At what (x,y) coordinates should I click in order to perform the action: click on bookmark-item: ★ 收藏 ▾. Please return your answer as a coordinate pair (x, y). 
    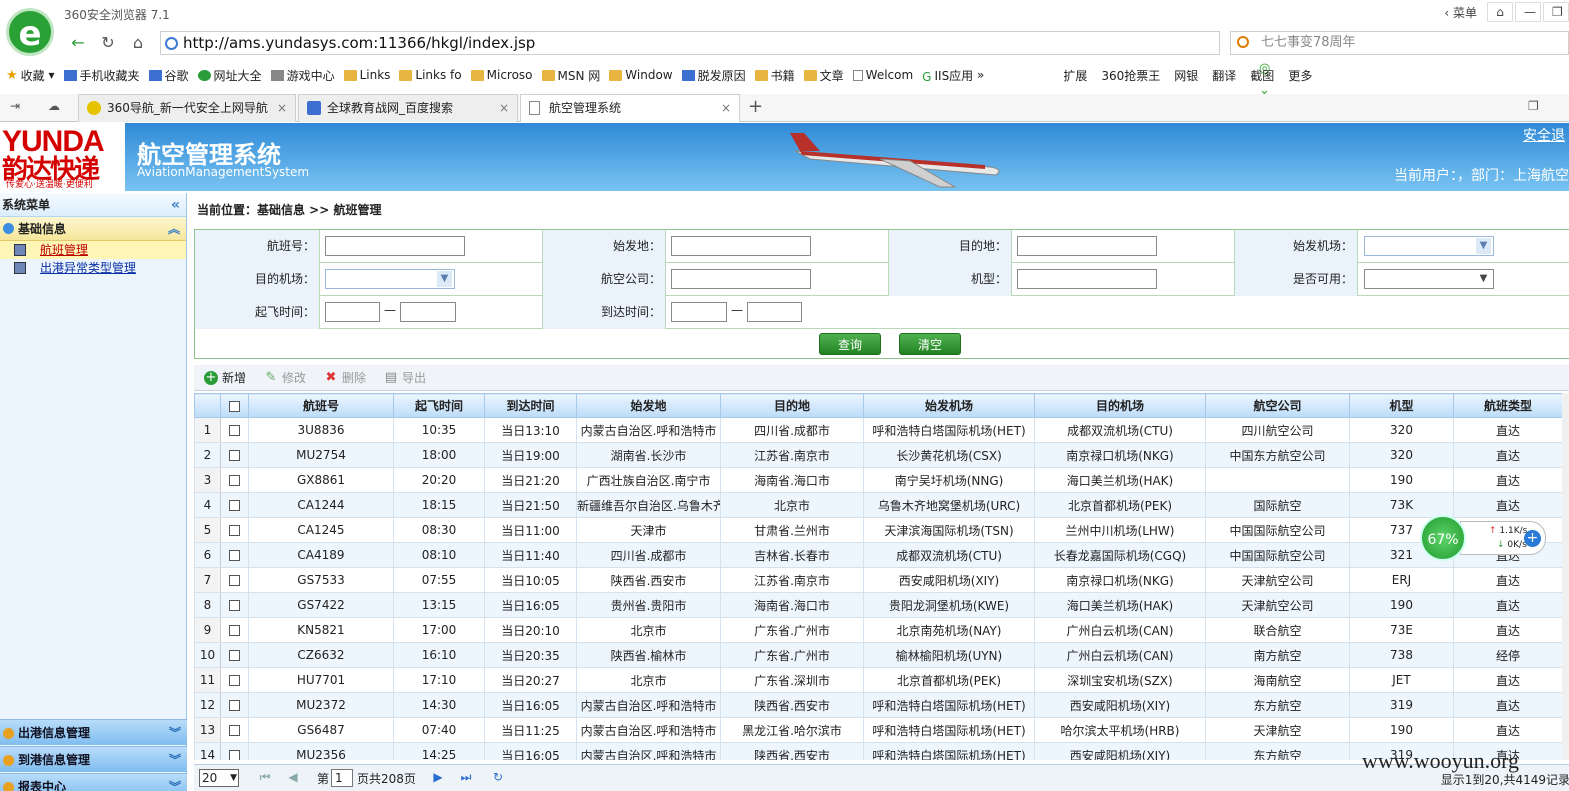
    Looking at the image, I should click on (30, 75).